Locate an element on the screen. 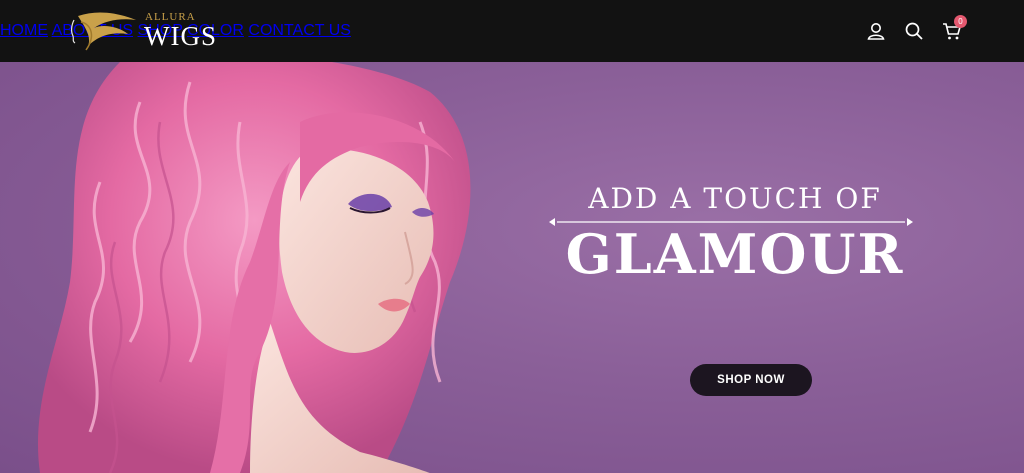  logo-face-icon is located at coordinates (103, 31).